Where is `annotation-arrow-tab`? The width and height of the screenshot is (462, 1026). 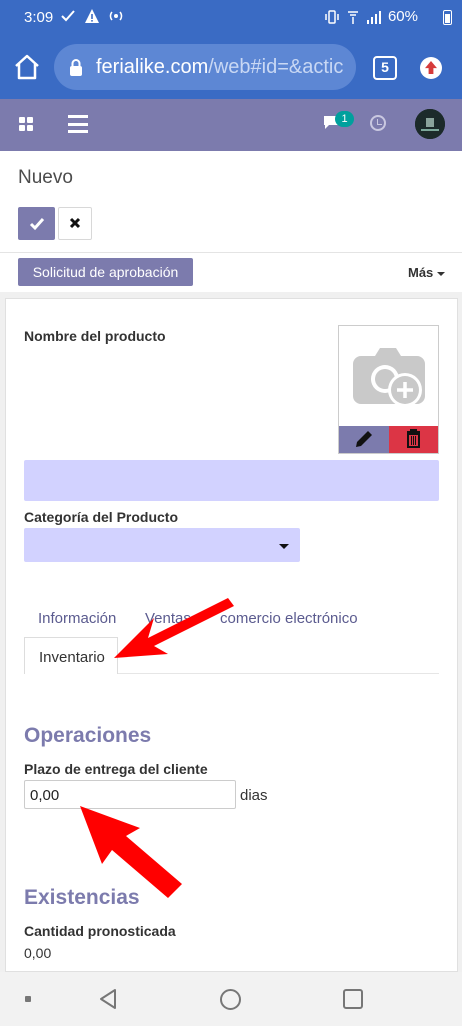 annotation-arrow-tab is located at coordinates (174, 628).